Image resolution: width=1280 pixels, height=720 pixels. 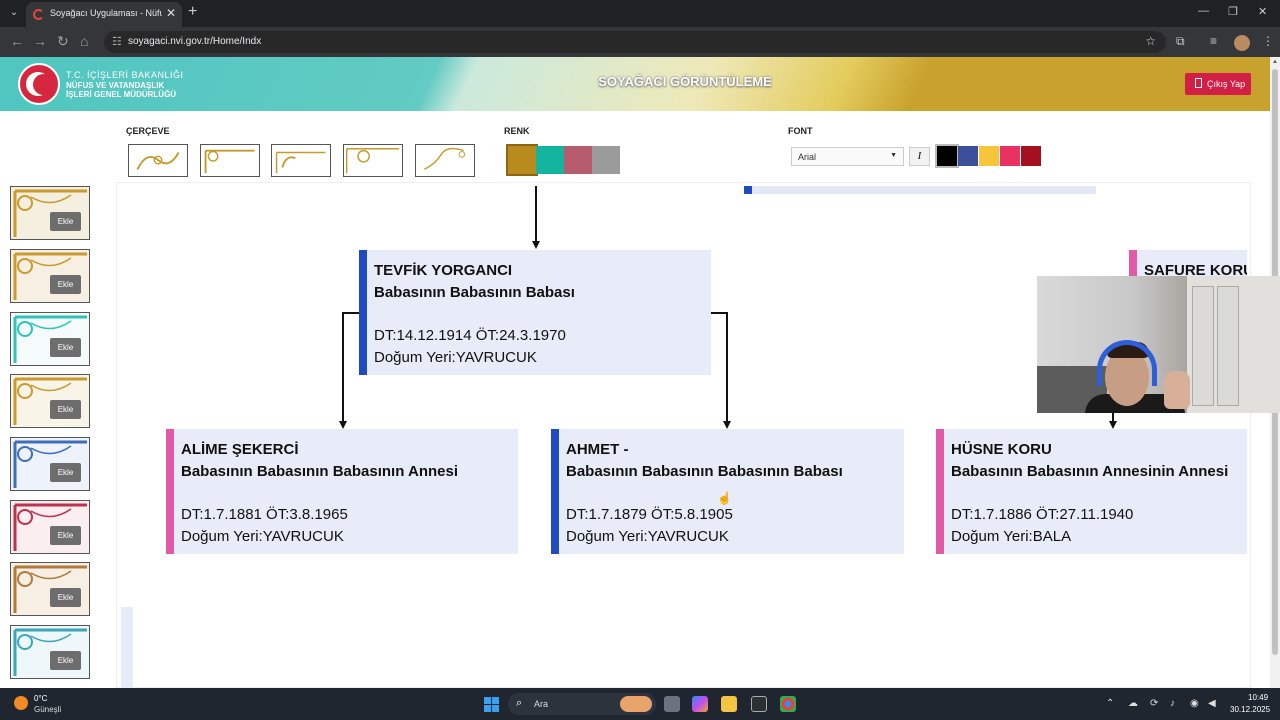 What do you see at coordinates (989, 156) in the screenshot?
I see `font-color-yellow` at bounding box center [989, 156].